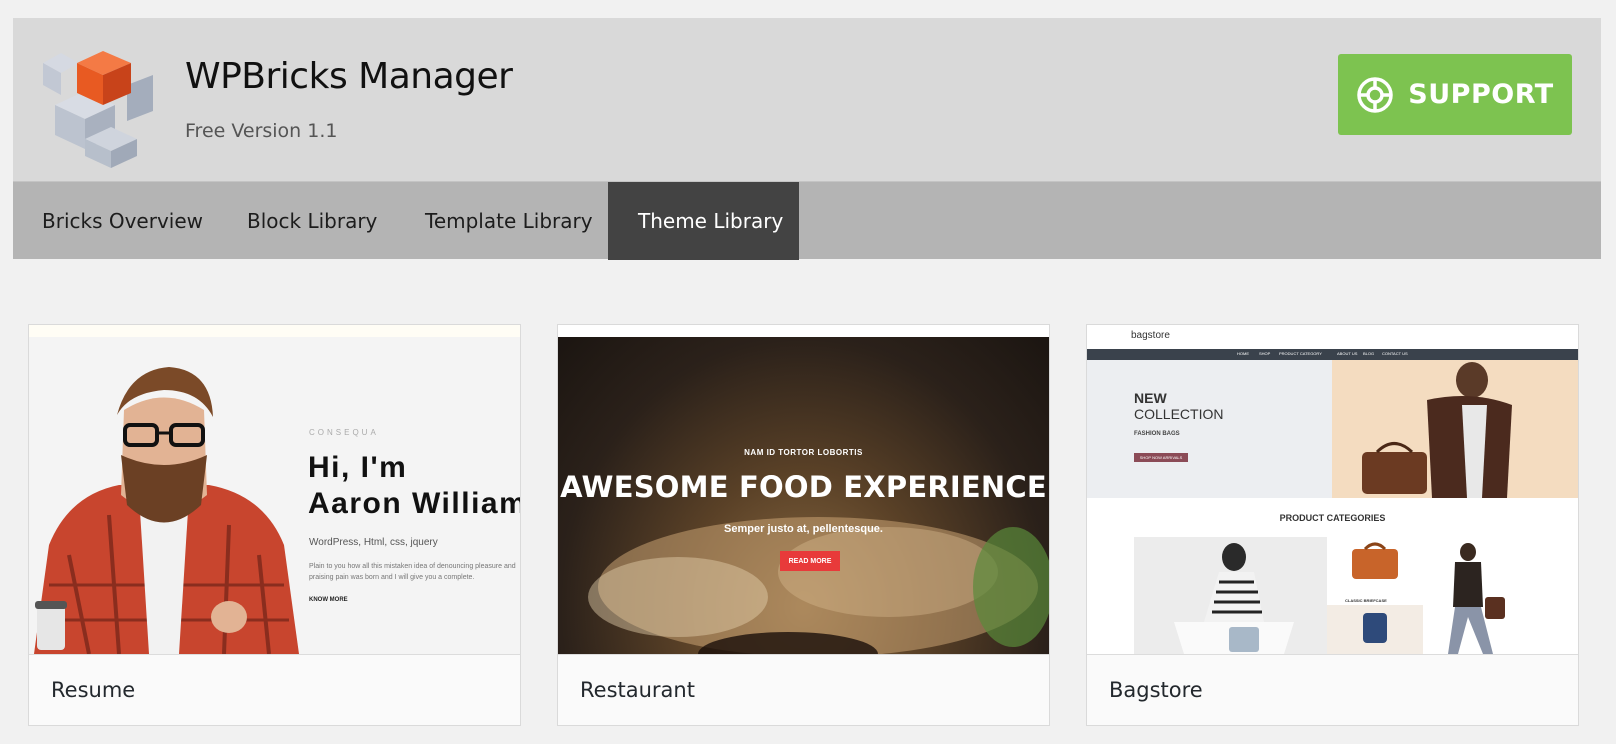  Describe the element at coordinates (414, 485) in the screenshot. I see `resume-heading: Hi, I'm Aaron William` at that location.